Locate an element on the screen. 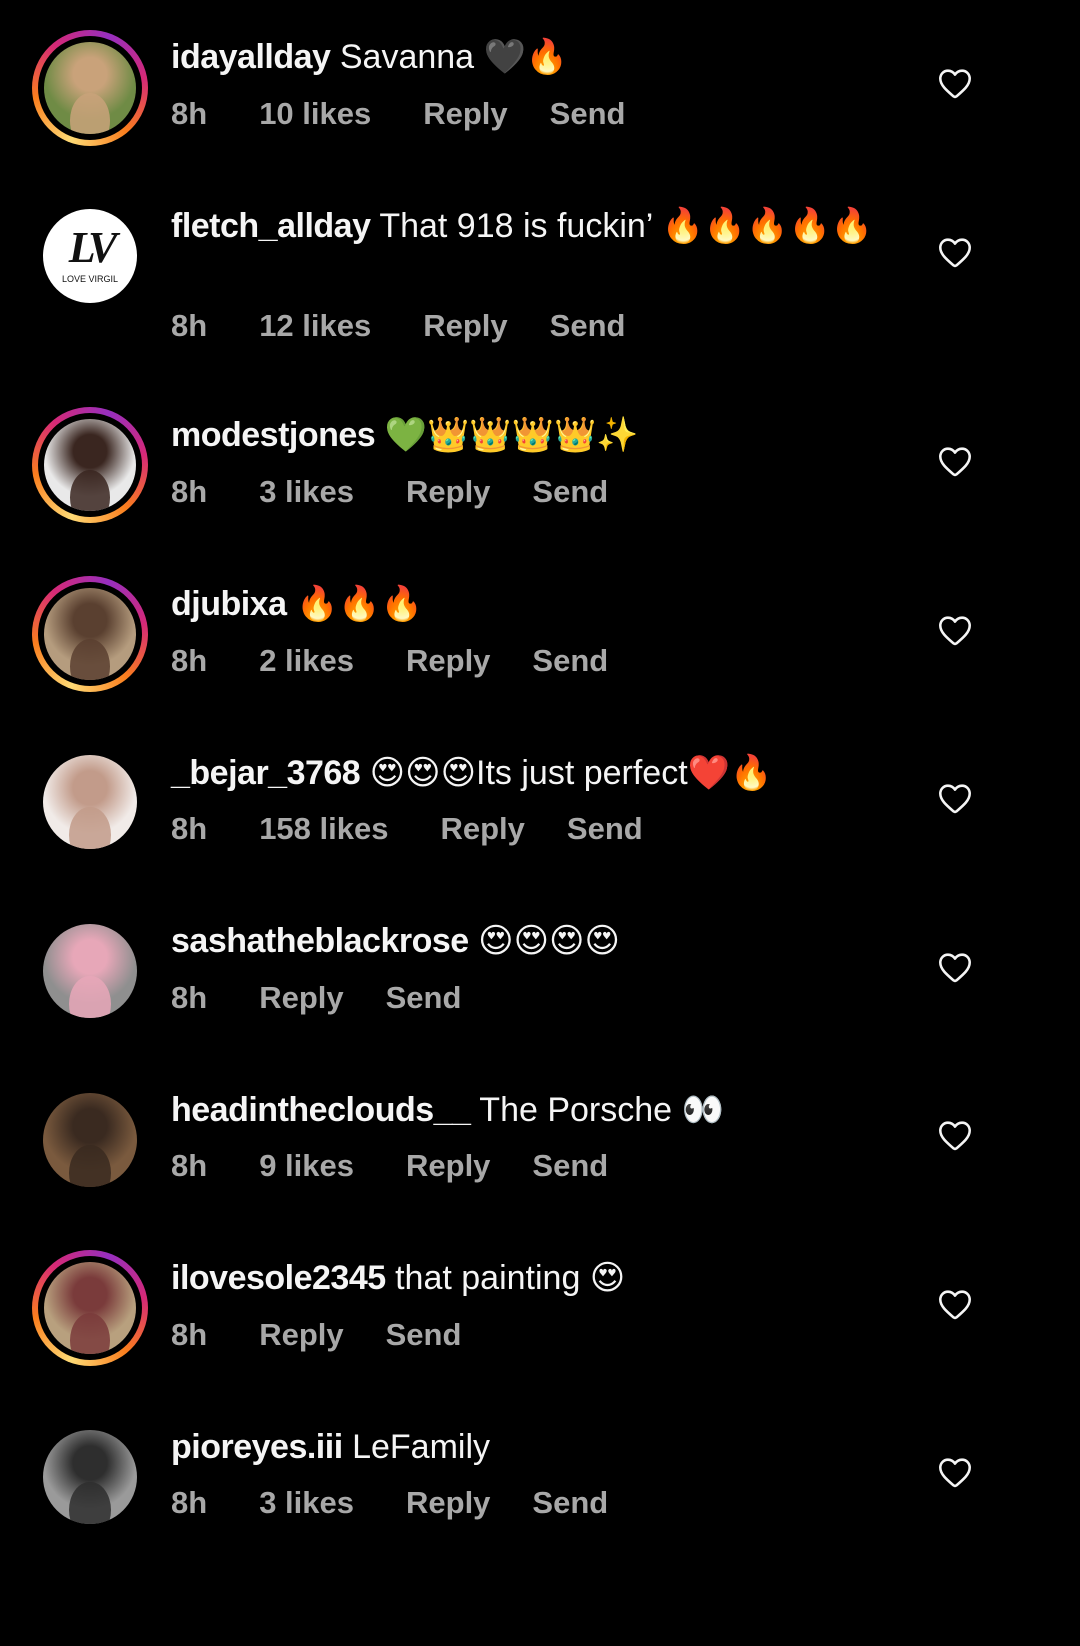 Image resolution: width=1080 pixels, height=1646 pixels. comment-body: 😍😍😍😍 is located at coordinates (544, 941).